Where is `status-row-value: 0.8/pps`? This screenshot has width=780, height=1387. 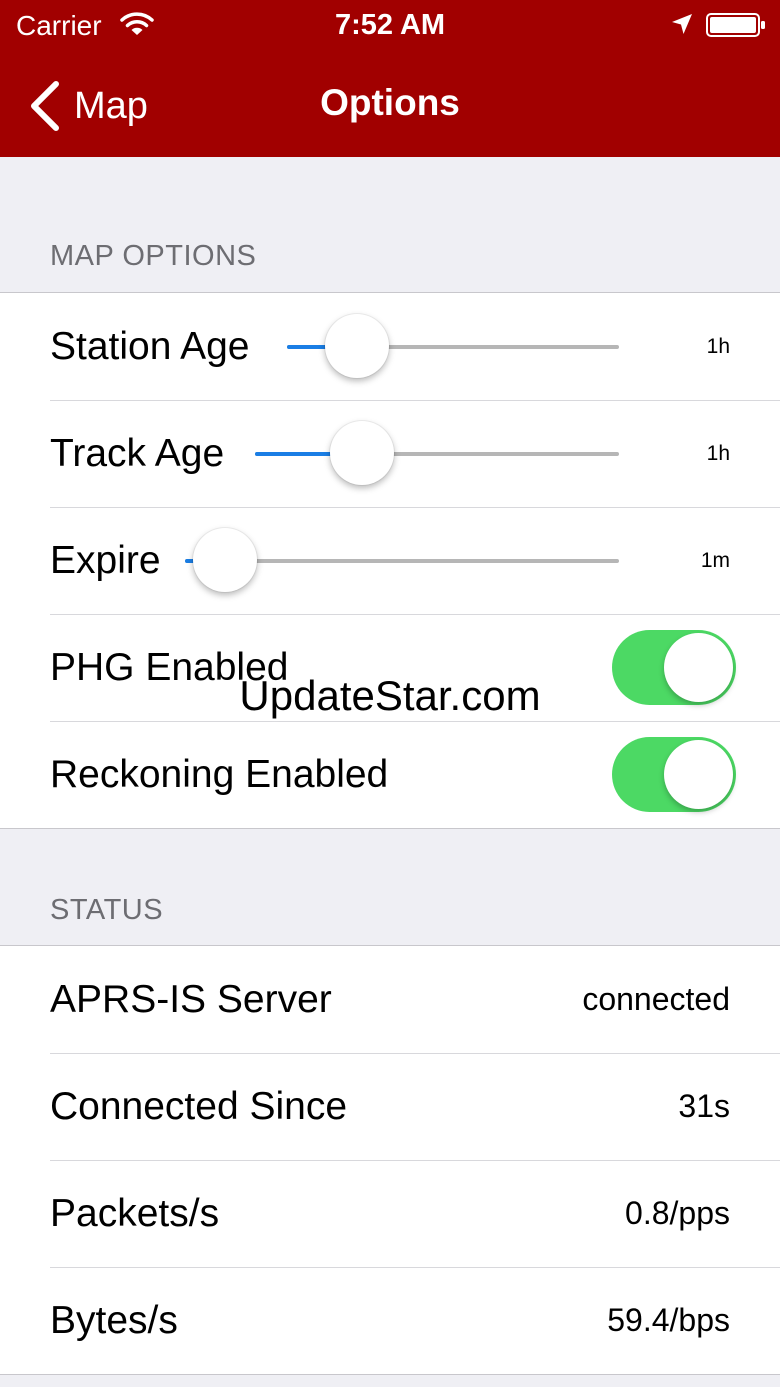 status-row-value: 0.8/pps is located at coordinates (677, 1213).